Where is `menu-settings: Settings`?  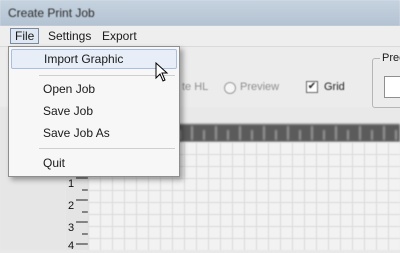
menu-settings: Settings is located at coordinates (69, 36).